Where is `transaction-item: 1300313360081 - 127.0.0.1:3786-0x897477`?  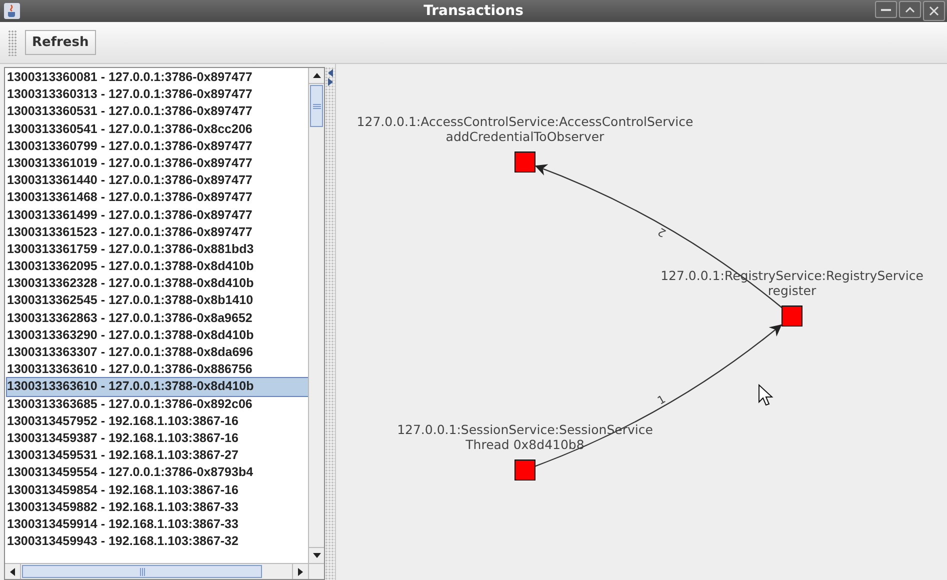 transaction-item: 1300313360081 - 127.0.0.1:3786-0x897477 is located at coordinates (157, 77).